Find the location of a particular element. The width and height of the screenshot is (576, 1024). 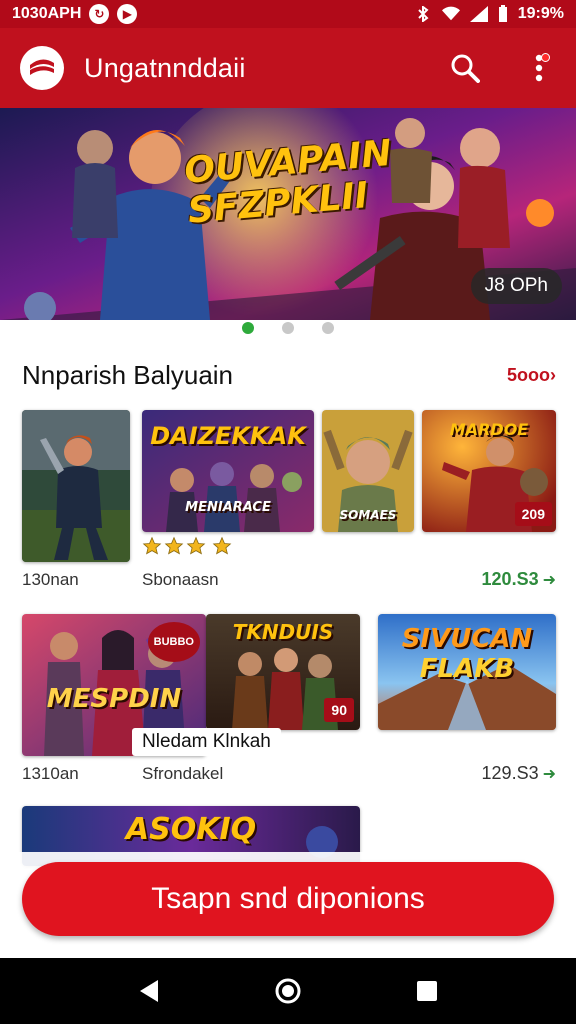

game-card-6: TKNDUIS 90 is located at coordinates (283, 672).